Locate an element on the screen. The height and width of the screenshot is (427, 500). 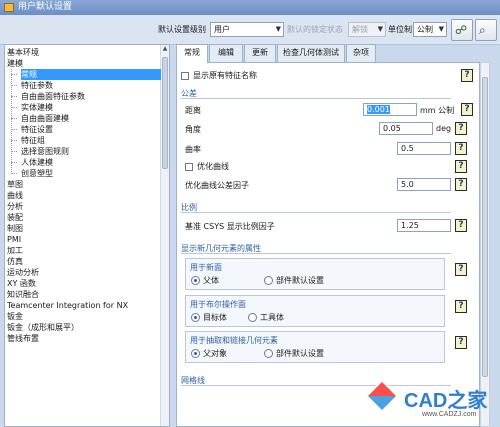
window-title: 用户默认设置 is located at coordinates (45, 7).